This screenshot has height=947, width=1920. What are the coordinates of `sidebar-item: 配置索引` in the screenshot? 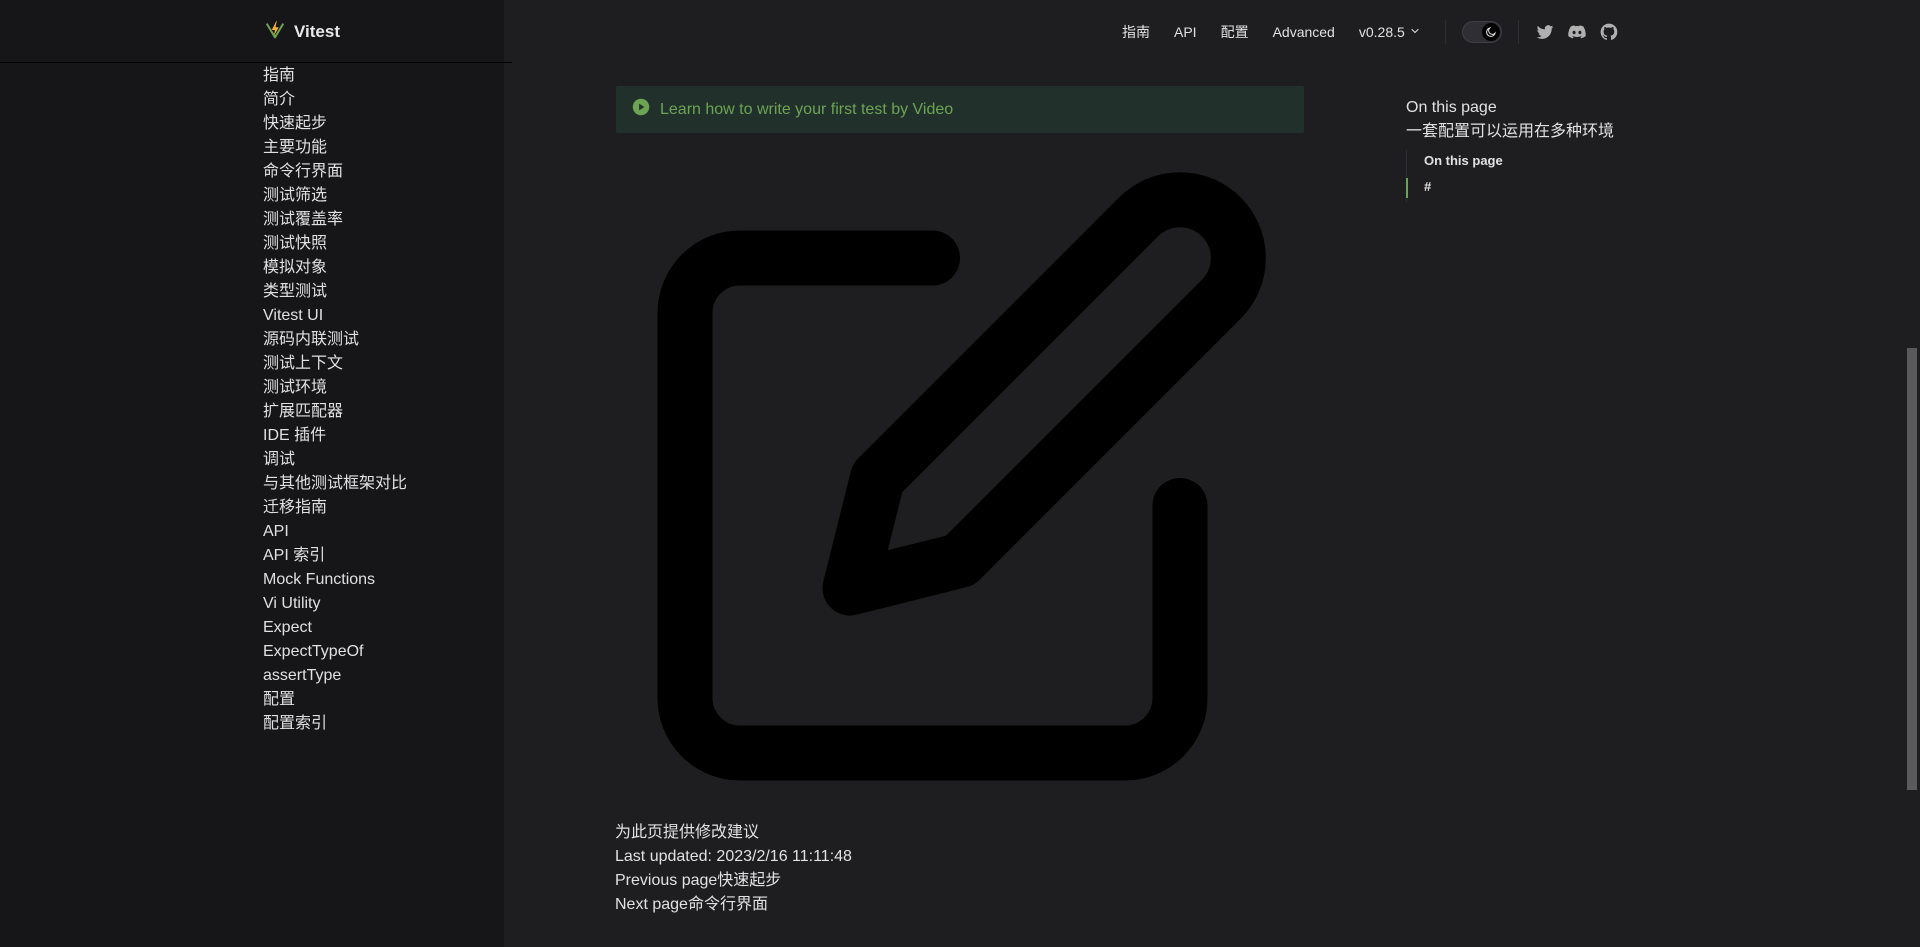 It's located at (335, 724).